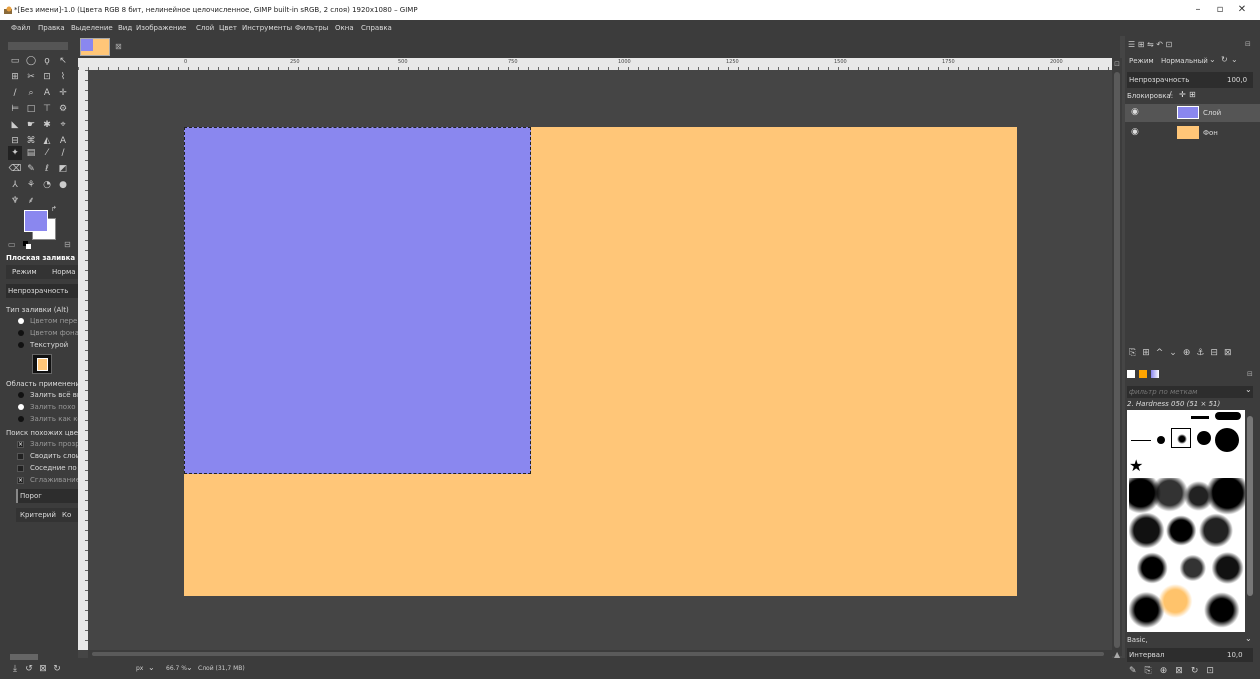 The image size is (1260, 679). I want to click on layer-name: Слой, so click(1212, 113).